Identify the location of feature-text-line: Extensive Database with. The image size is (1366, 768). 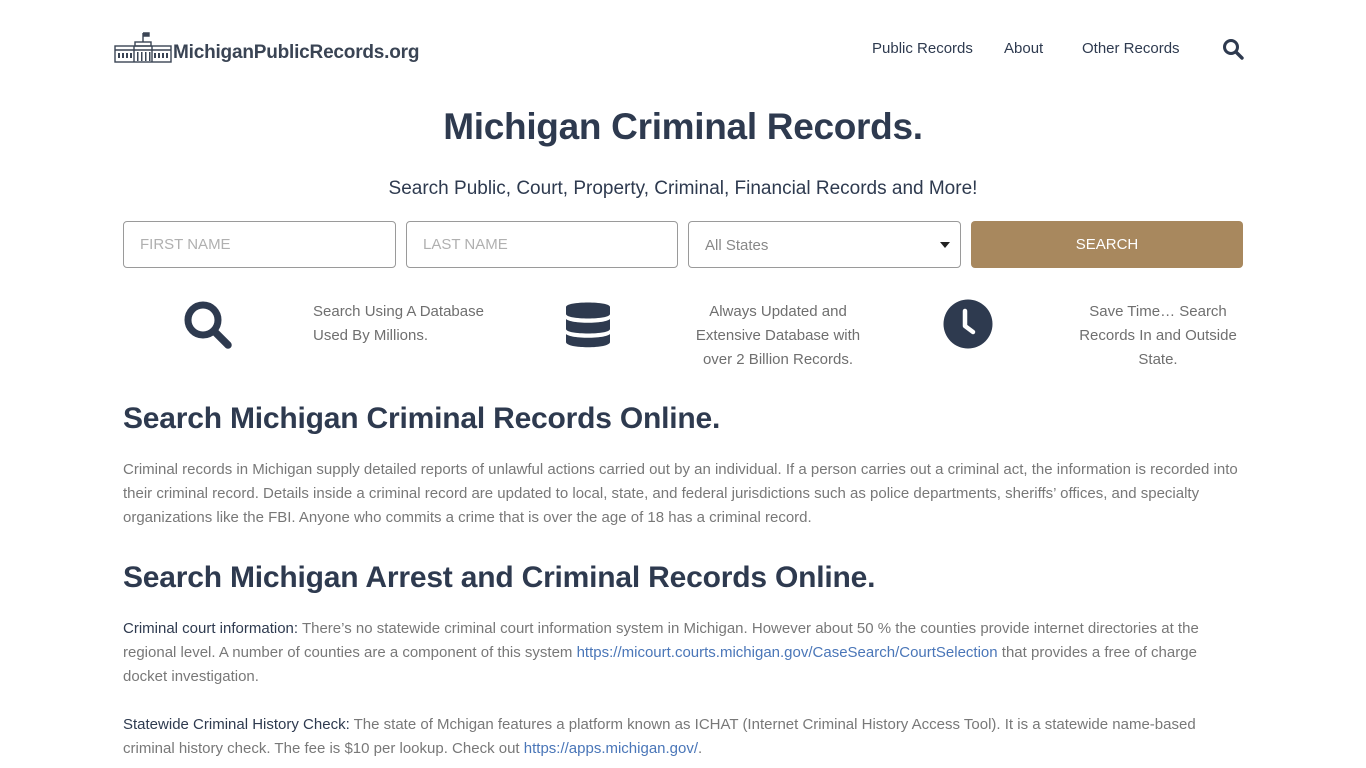
(778, 335).